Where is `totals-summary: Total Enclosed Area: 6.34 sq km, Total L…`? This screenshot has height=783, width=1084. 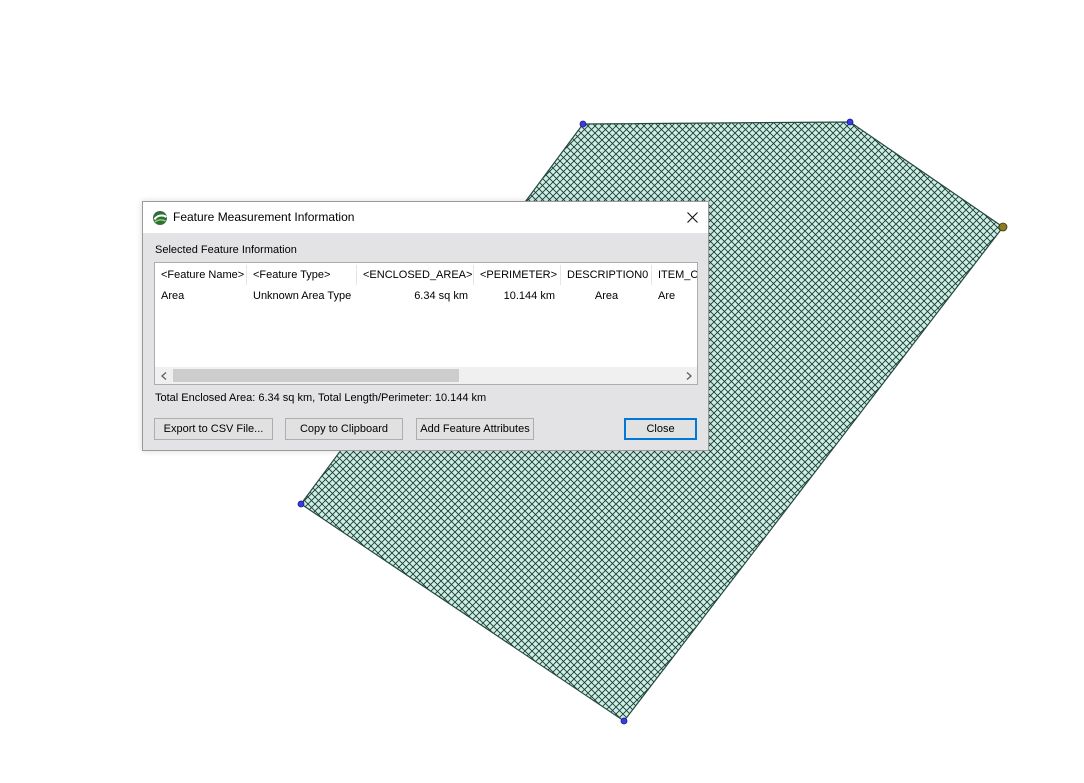 totals-summary: Total Enclosed Area: 6.34 sq km, Total L… is located at coordinates (321, 398).